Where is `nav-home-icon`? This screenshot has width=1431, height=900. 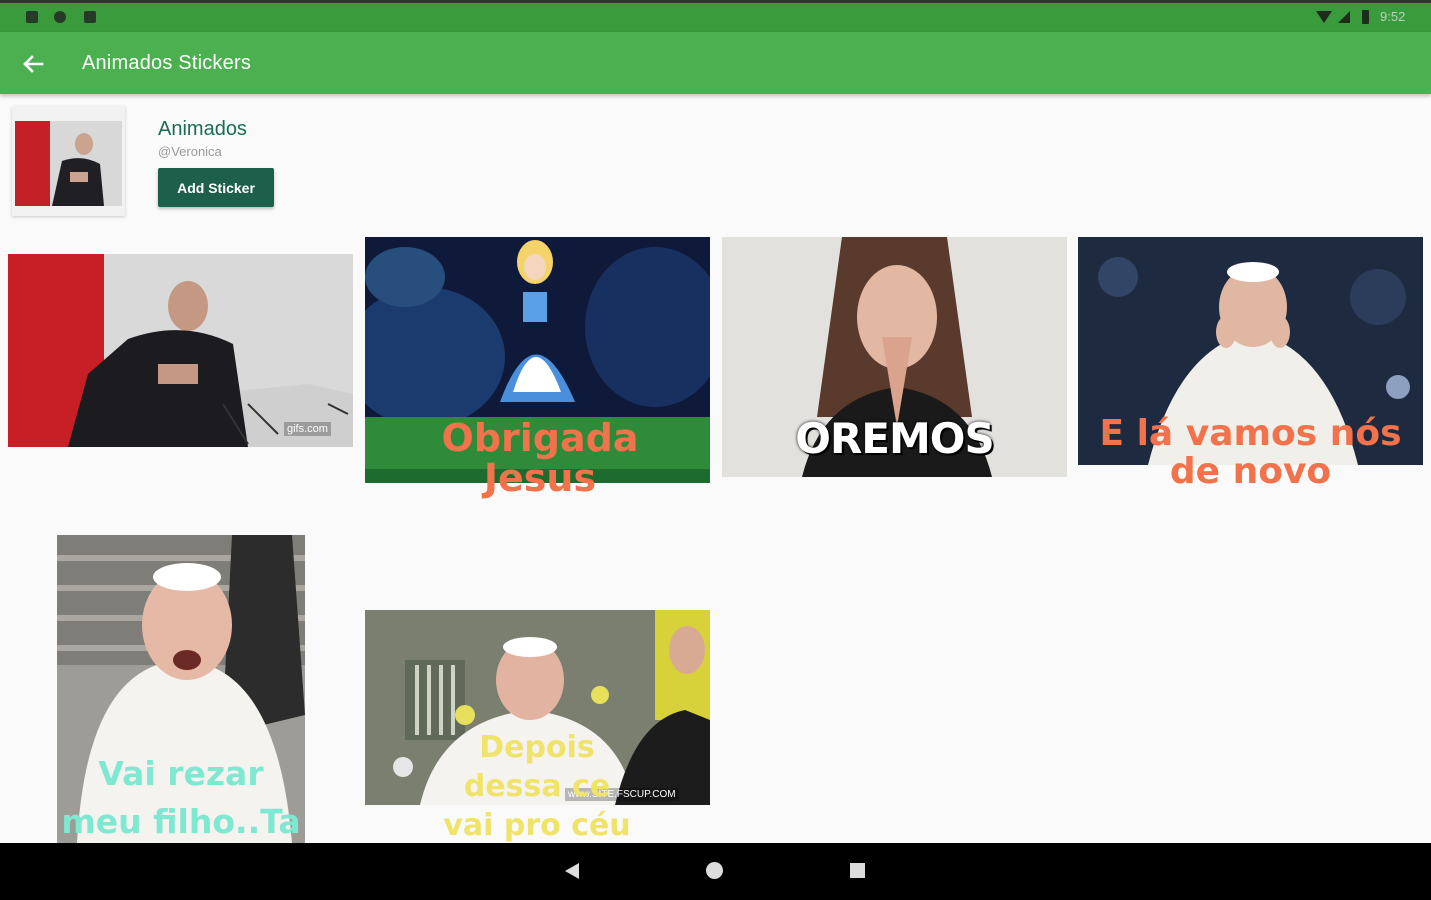
nav-home-icon is located at coordinates (714, 870).